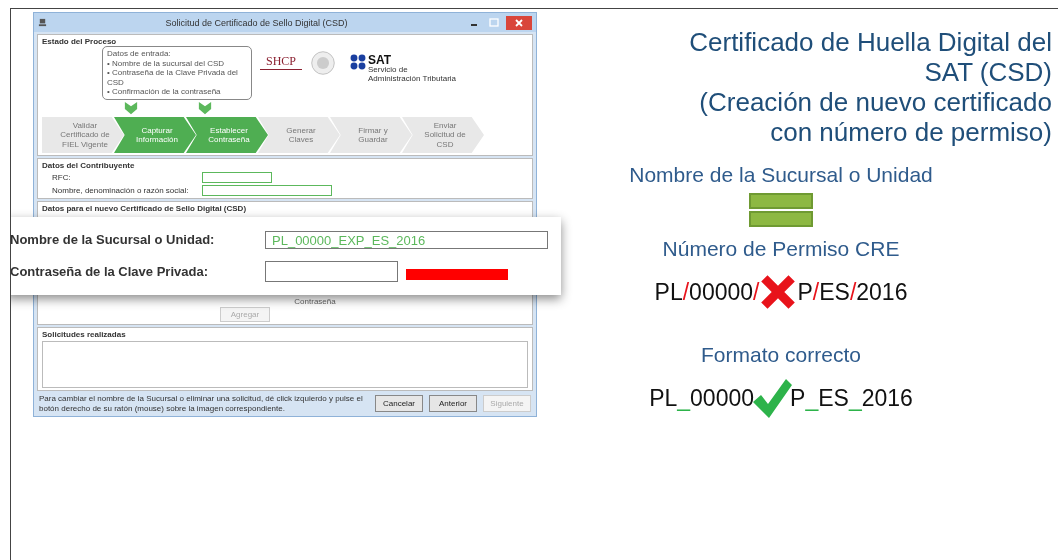 This screenshot has height=560, width=1058. I want to click on equals-icon, so click(781, 210).